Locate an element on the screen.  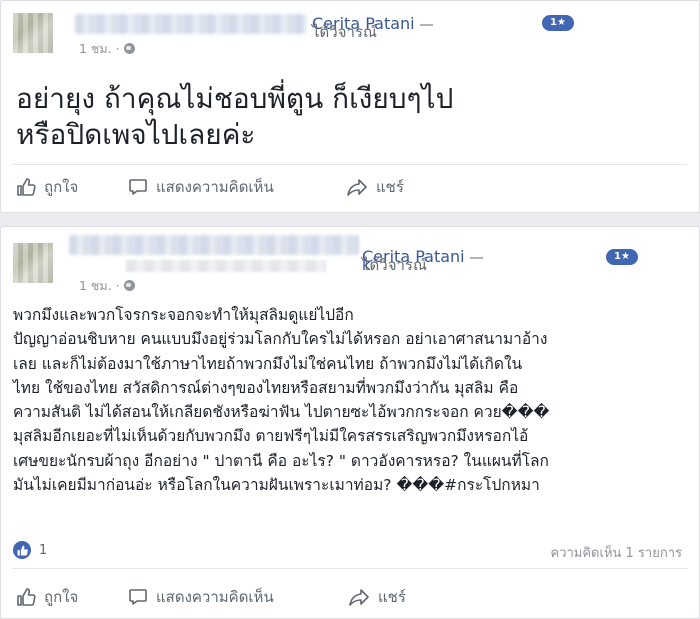
comment-attribution: ได้วิจารณ์ Cerita Patani — is located at coordinates (373, 27).